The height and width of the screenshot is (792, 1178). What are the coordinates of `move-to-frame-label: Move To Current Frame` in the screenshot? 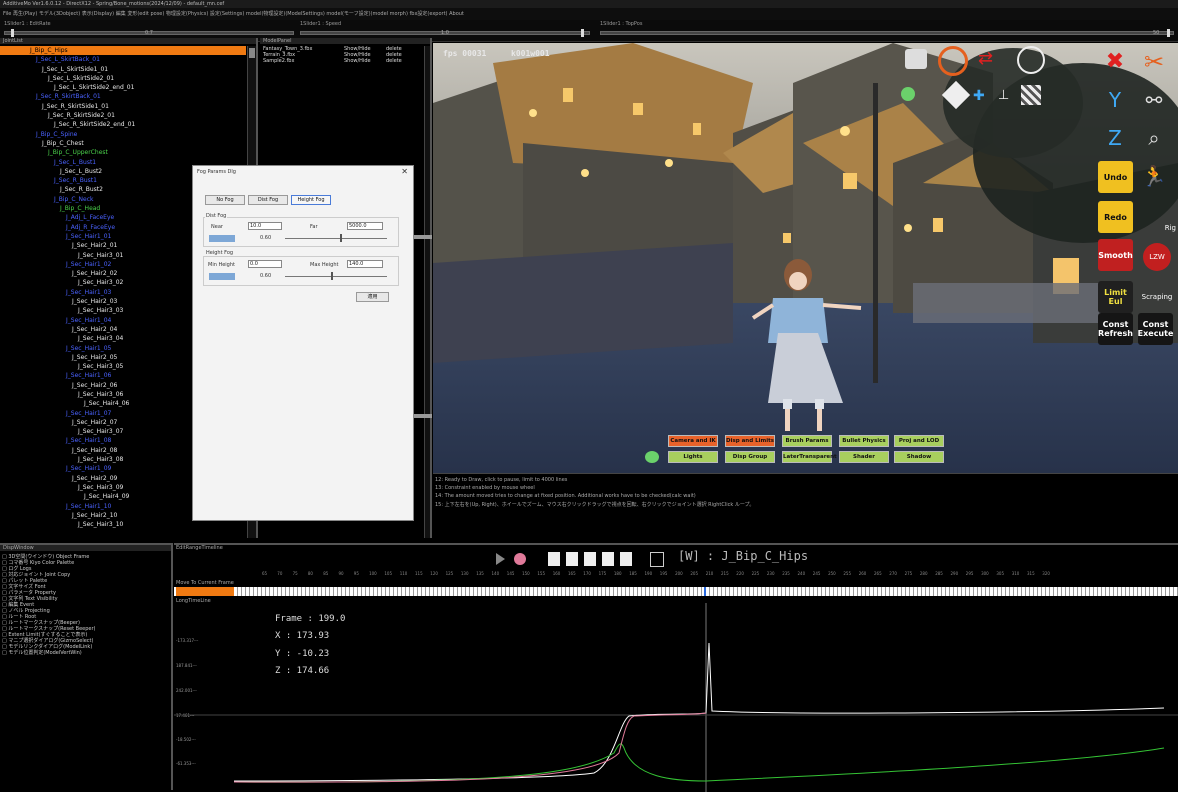 It's located at (205, 583).